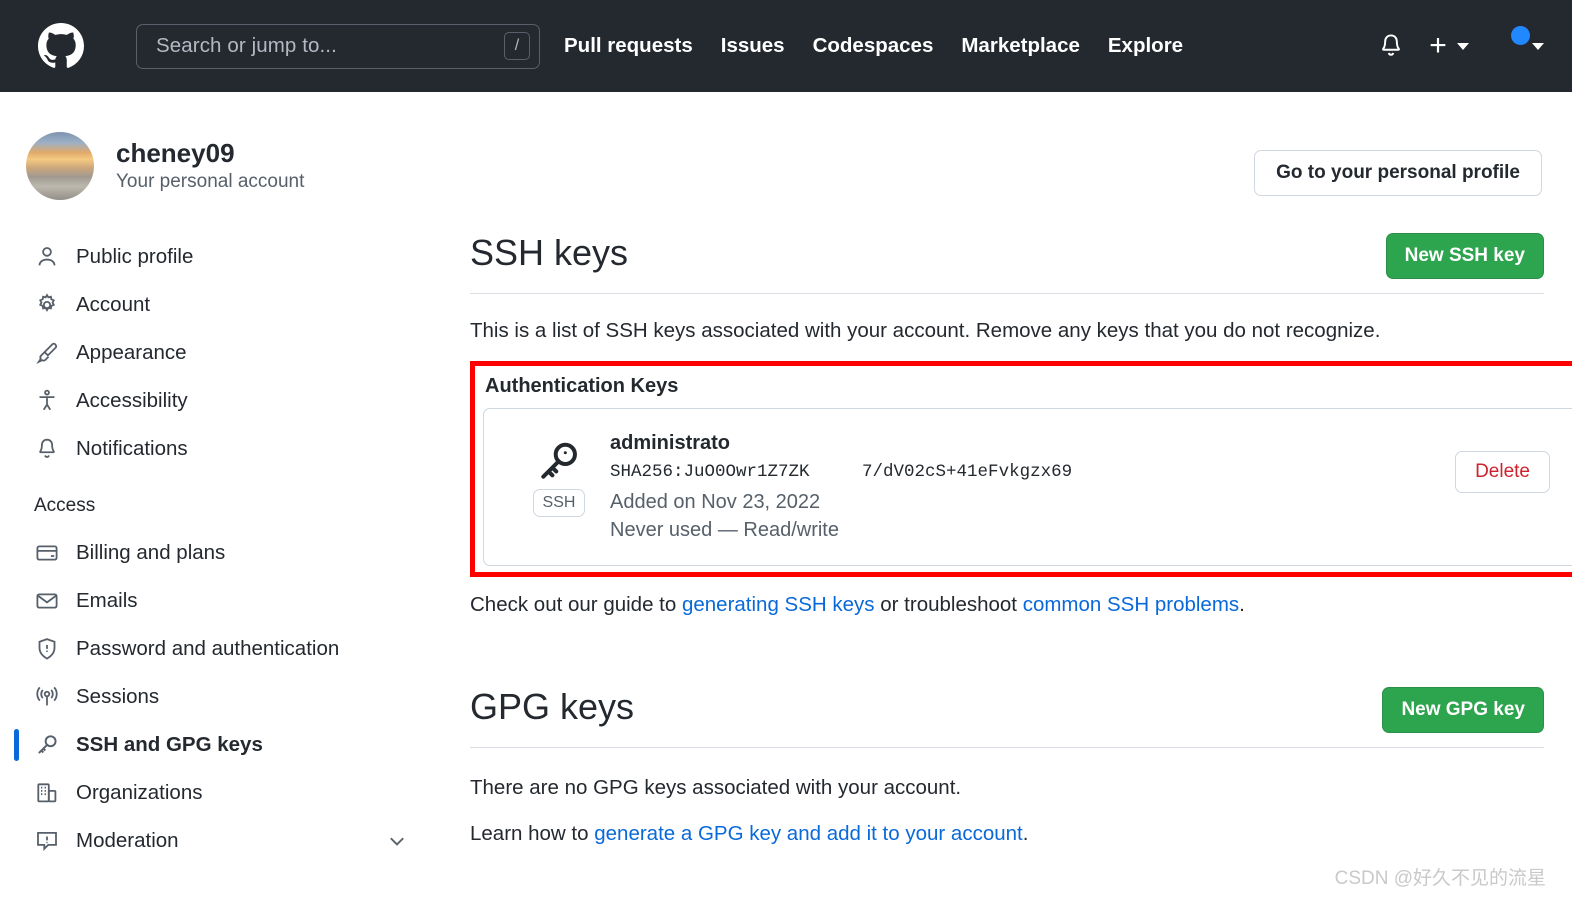 This screenshot has height=904, width=1572. Describe the element at coordinates (131, 352) in the screenshot. I see `sidebar-item-label: Appearance` at that location.